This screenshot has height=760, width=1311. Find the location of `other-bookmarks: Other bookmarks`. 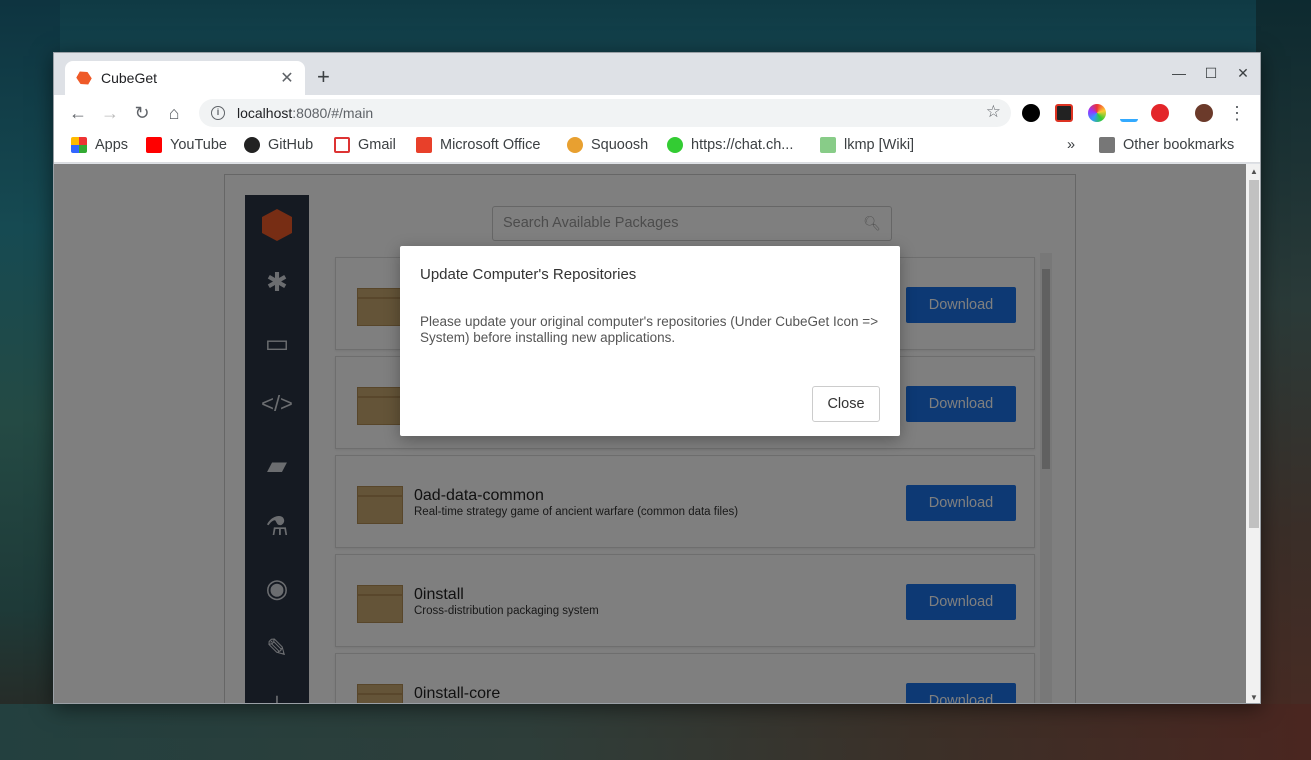

other-bookmarks: Other bookmarks is located at coordinates (1166, 145).